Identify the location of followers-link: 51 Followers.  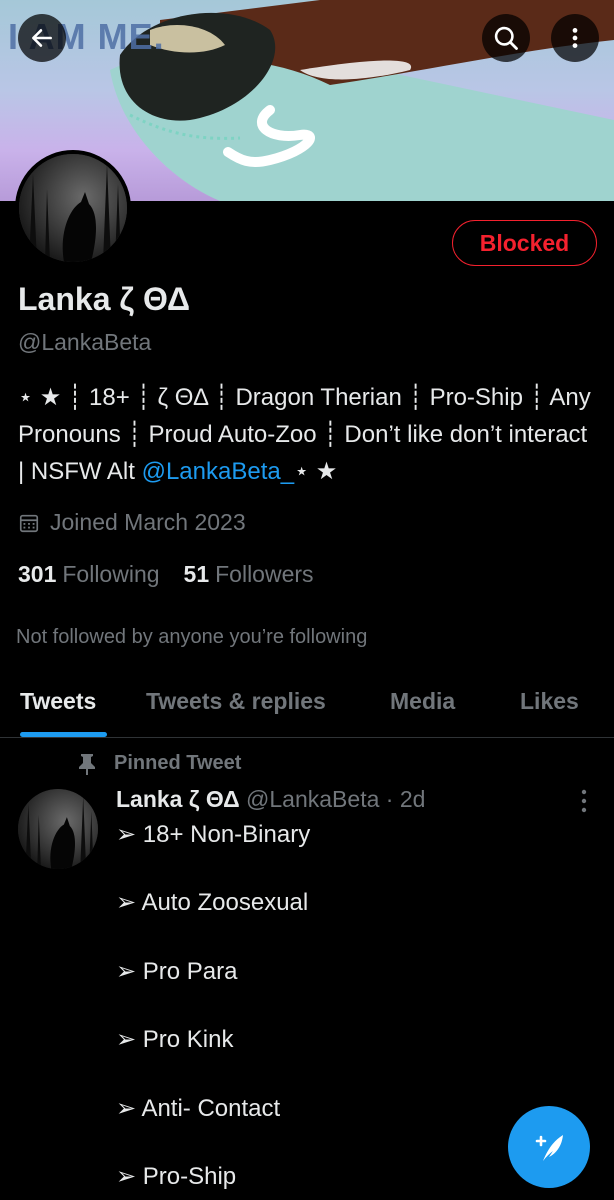
(249, 574).